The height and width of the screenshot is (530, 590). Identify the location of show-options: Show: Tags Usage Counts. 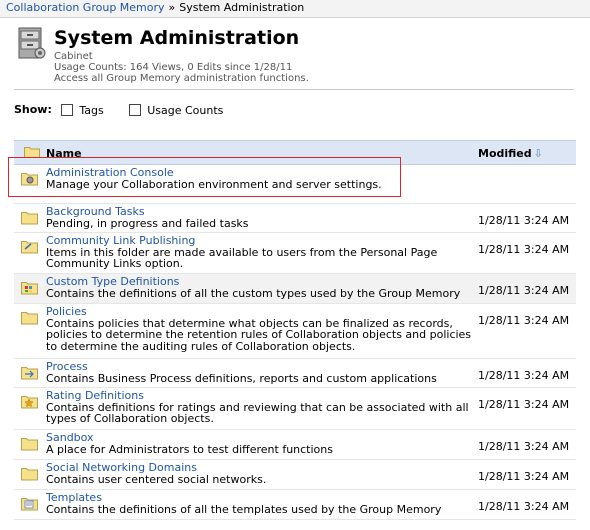
(129, 110).